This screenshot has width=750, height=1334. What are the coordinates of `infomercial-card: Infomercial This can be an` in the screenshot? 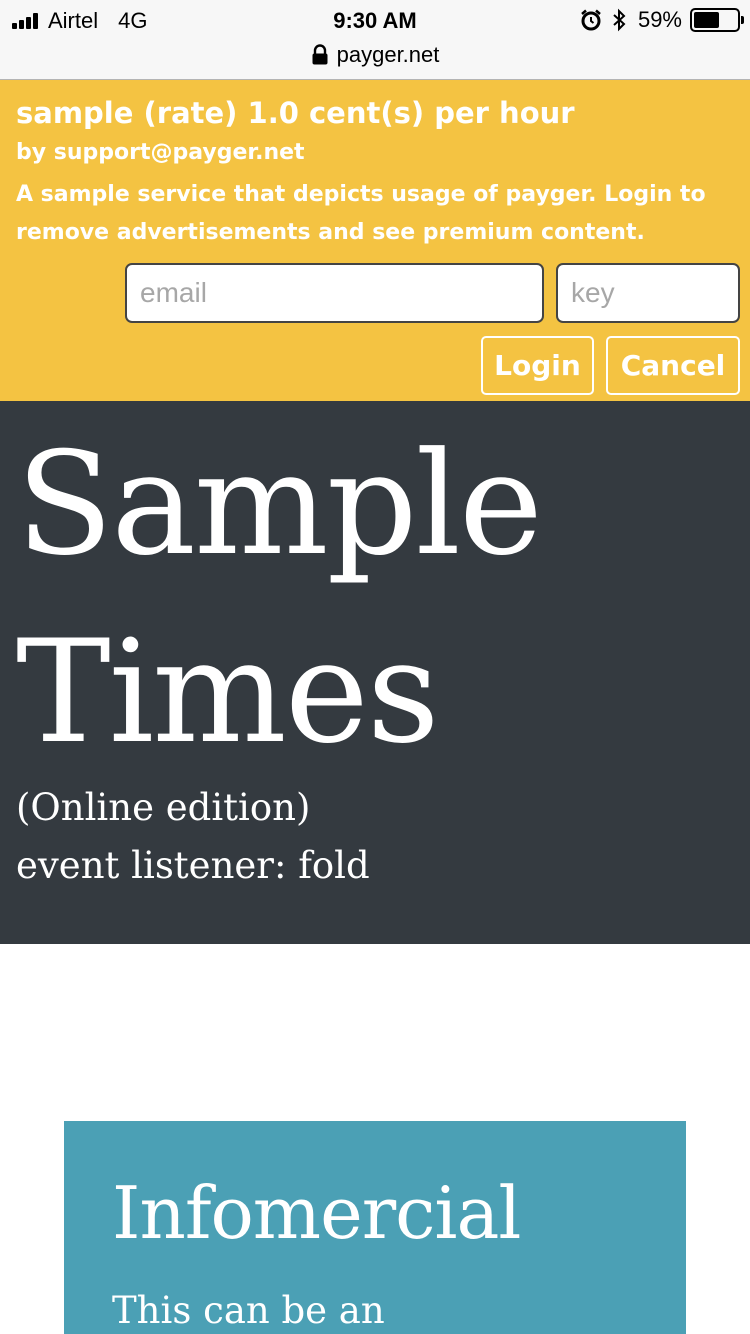 It's located at (375, 1227).